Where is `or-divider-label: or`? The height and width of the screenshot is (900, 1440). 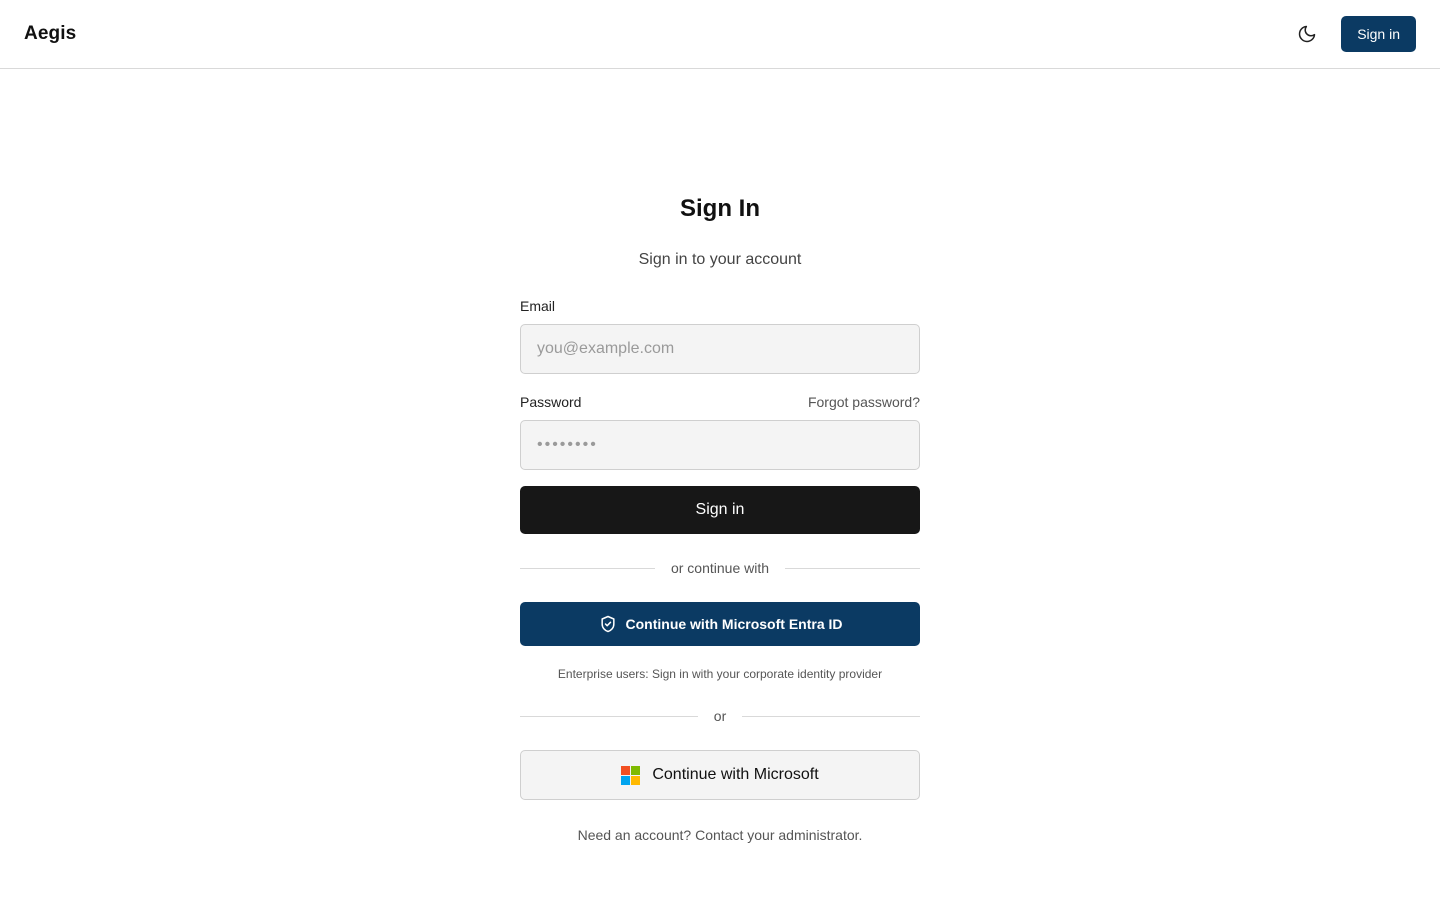
or-divider-label: or is located at coordinates (720, 716).